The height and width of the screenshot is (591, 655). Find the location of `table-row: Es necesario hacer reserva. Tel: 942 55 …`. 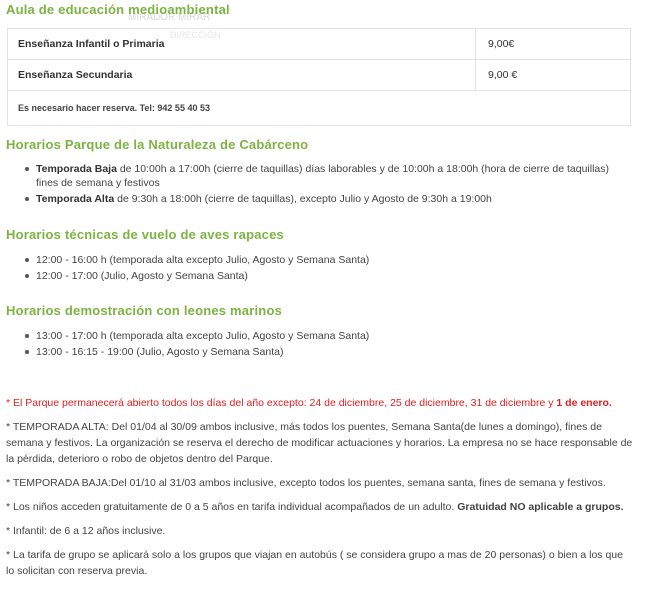

table-row: Es necesario hacer reserva. Tel: 942 55 … is located at coordinates (319, 108).